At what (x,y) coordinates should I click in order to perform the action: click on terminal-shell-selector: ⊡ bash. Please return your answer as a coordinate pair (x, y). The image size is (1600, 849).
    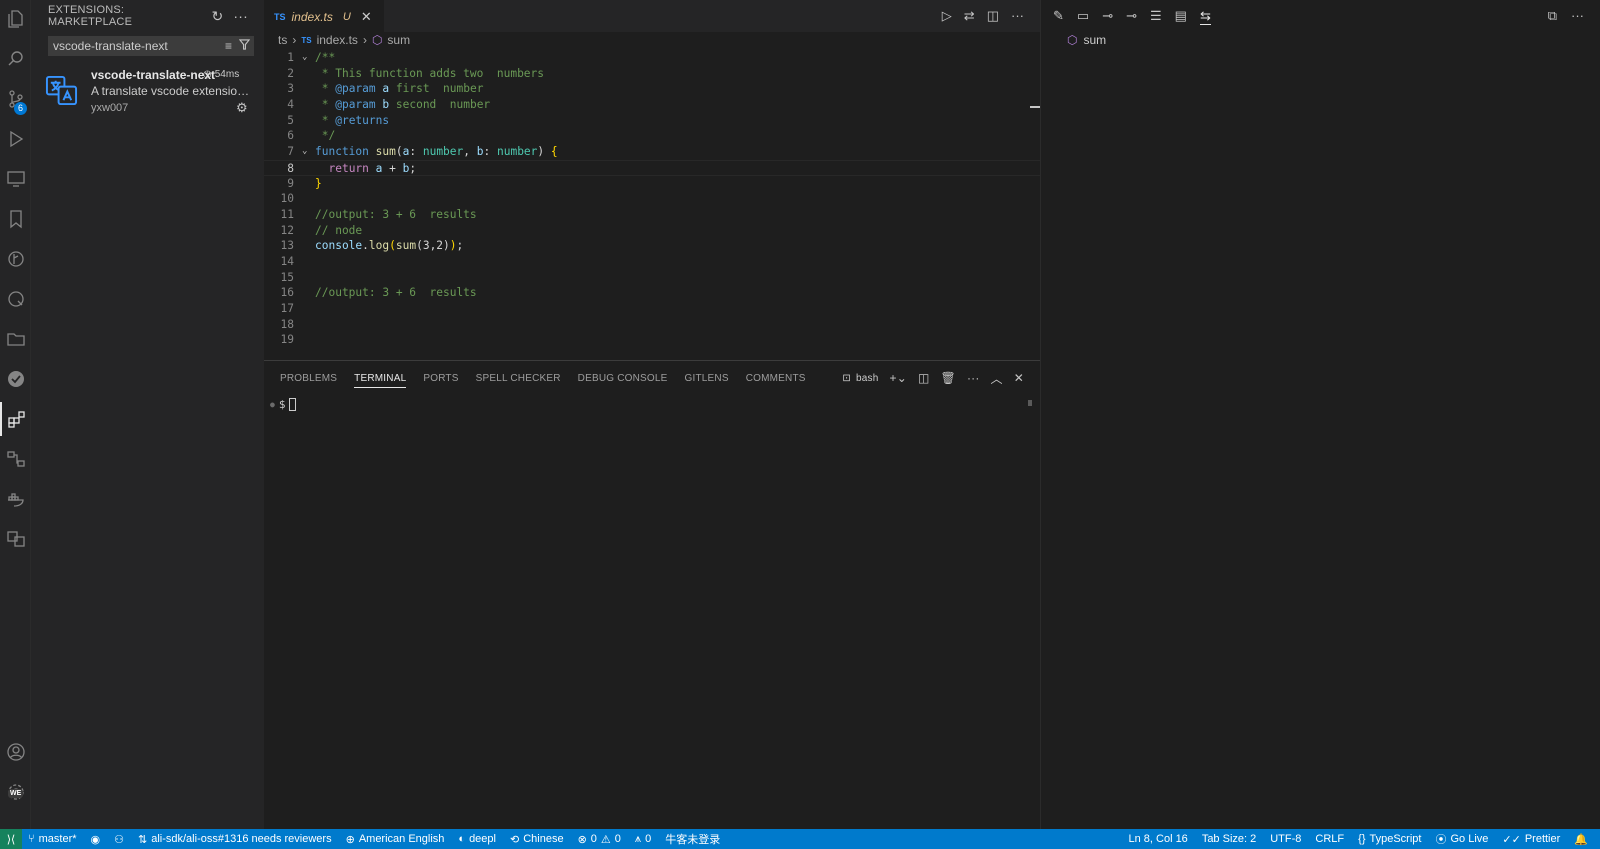
    Looking at the image, I should click on (860, 378).